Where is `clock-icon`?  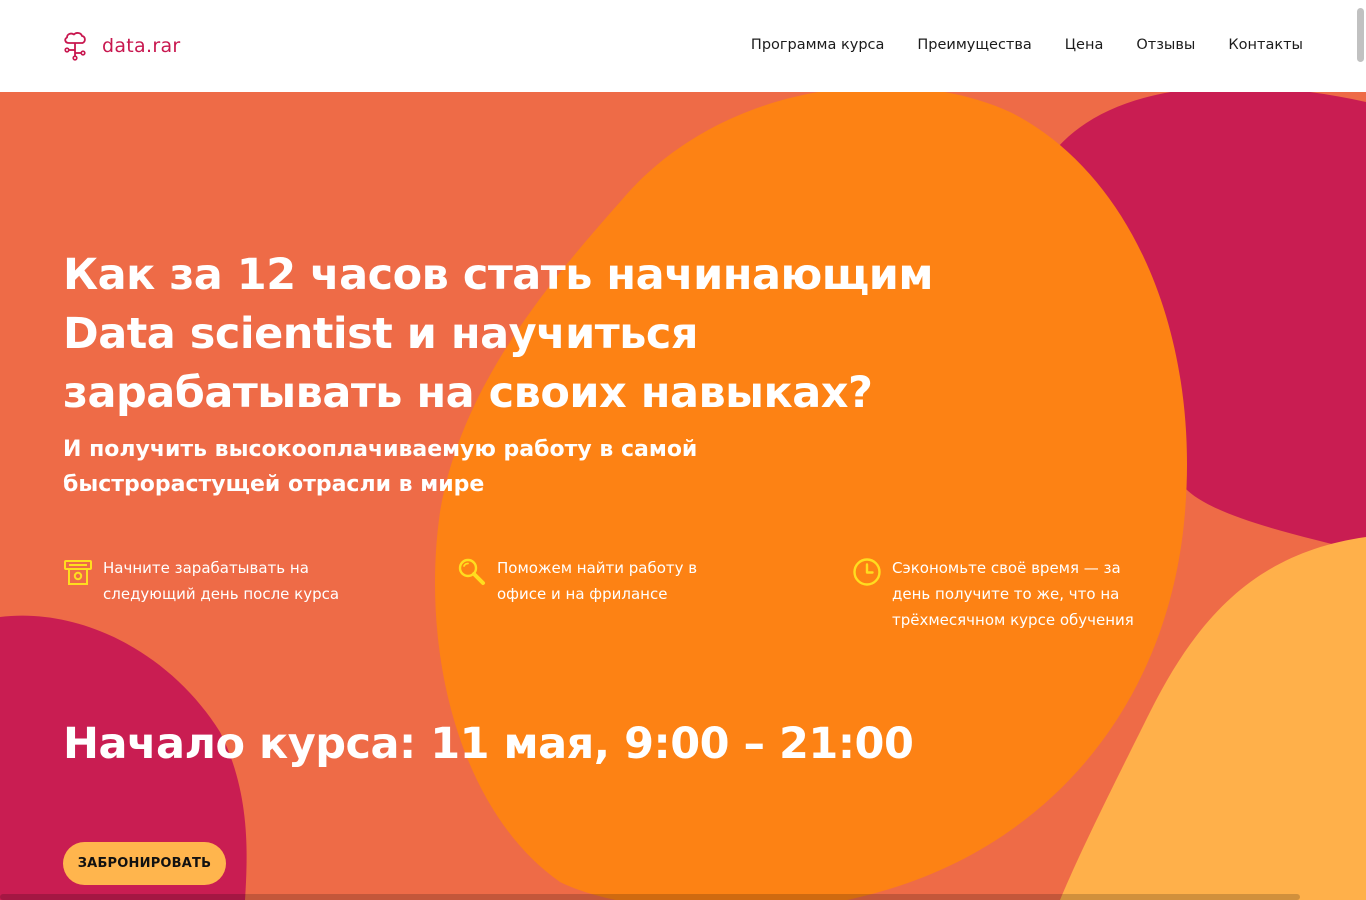 clock-icon is located at coordinates (867, 572).